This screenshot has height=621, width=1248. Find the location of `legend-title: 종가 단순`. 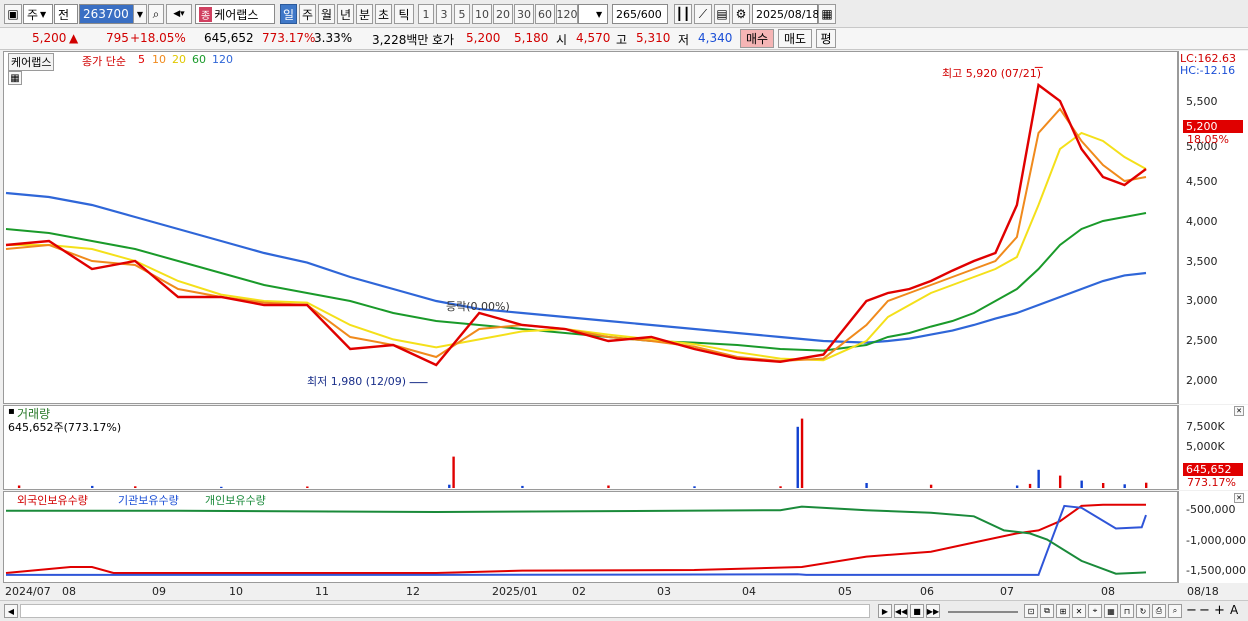

legend-title: 종가 단순 is located at coordinates (104, 61).